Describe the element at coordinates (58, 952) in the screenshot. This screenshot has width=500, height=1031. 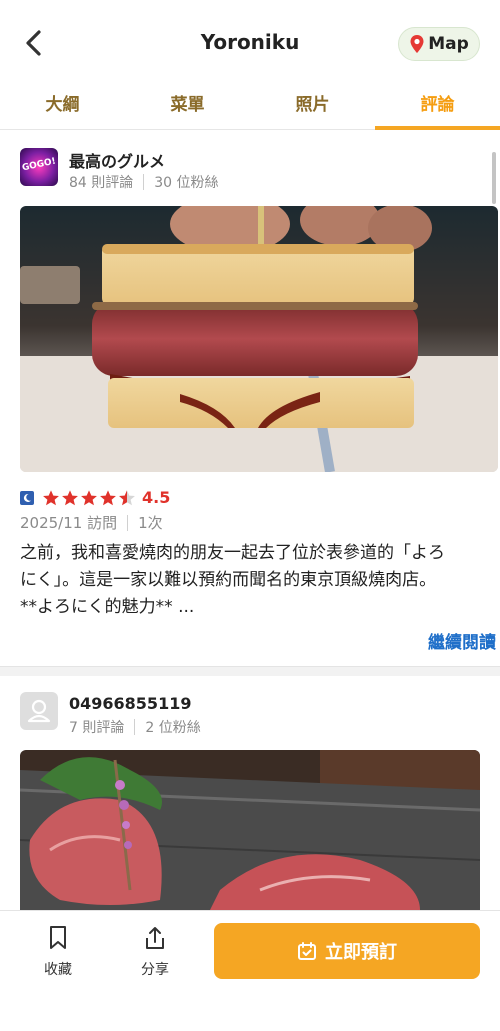
I see `bookmark-button: 收藏` at that location.